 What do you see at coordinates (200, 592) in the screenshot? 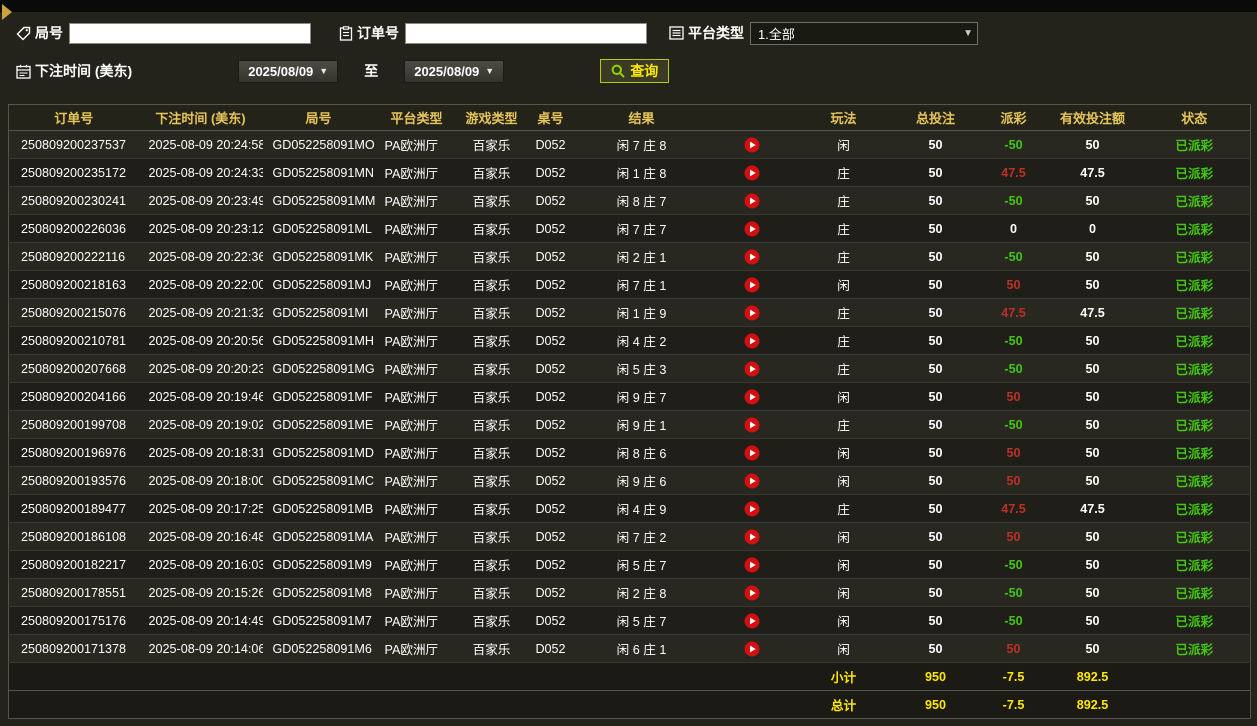
I see `bet-time-cell: 2025-08-09 20:15:26` at bounding box center [200, 592].